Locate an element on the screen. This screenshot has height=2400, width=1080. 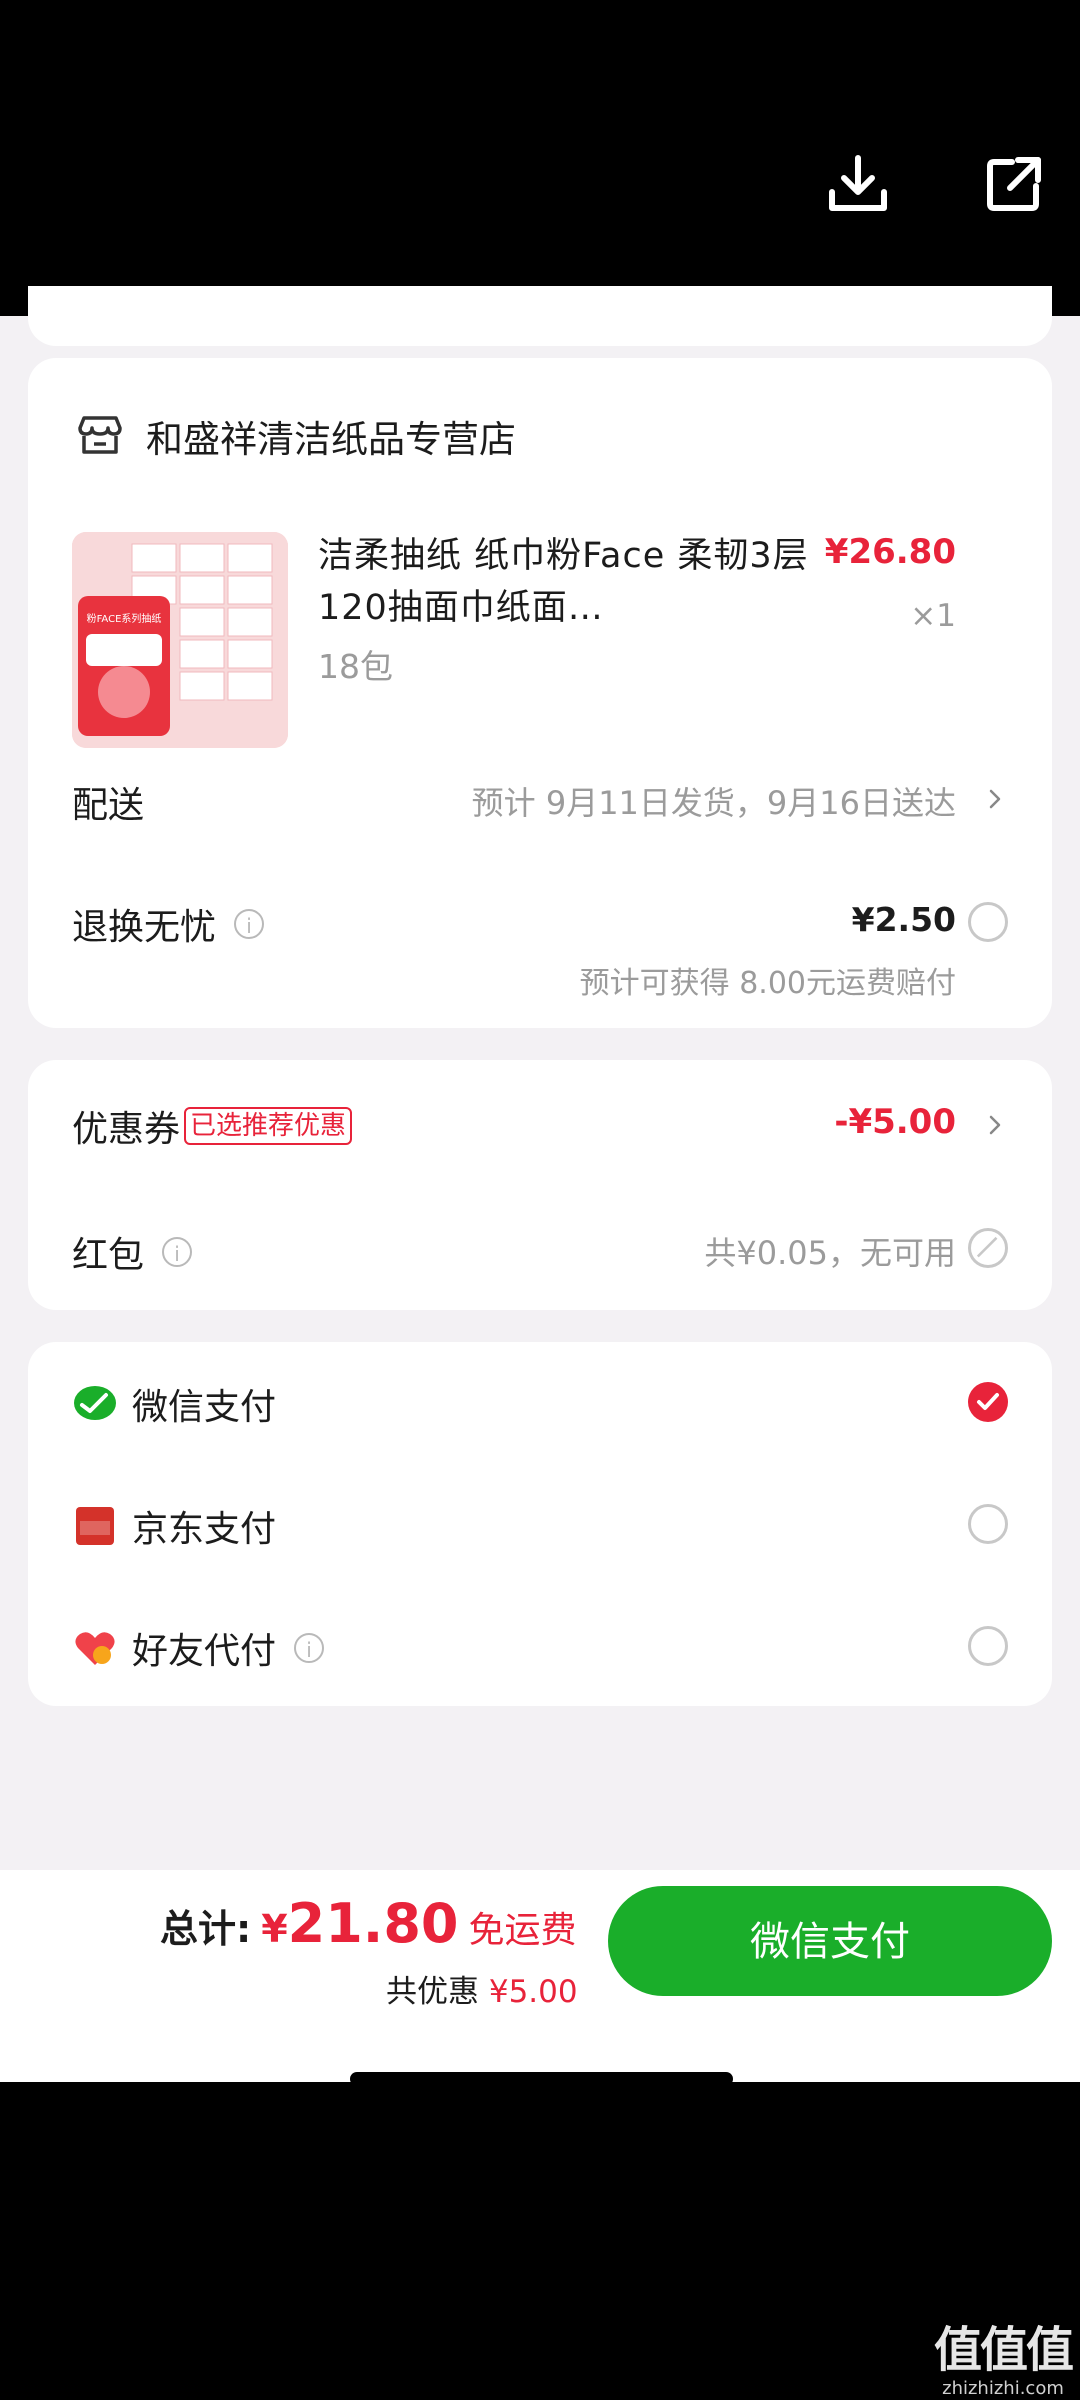
jd-pay-icon is located at coordinates (95, 1526).